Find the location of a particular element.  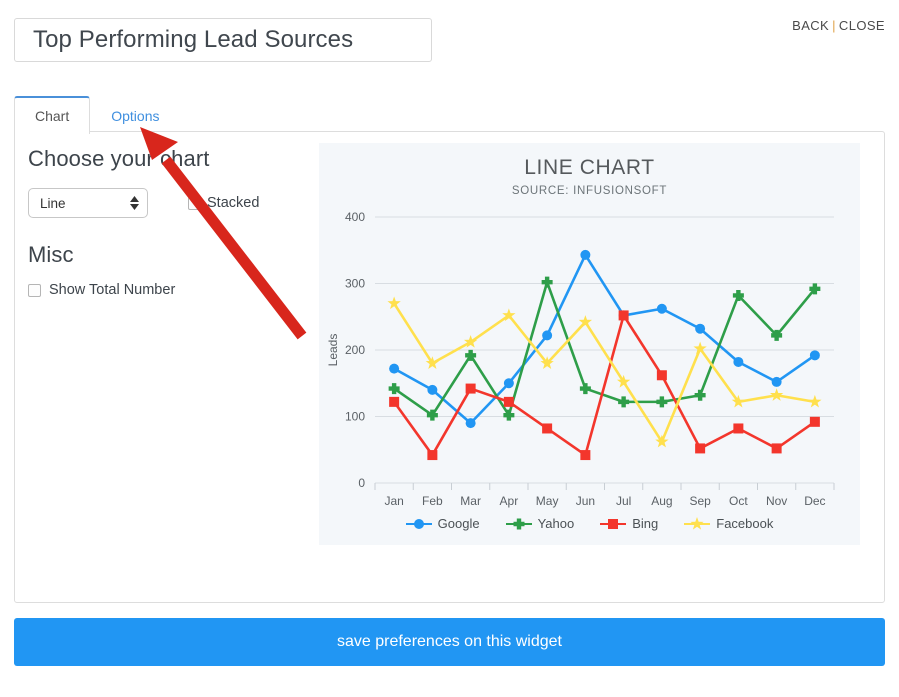

x-axis-tick-label: Dec is located at coordinates (814, 501).